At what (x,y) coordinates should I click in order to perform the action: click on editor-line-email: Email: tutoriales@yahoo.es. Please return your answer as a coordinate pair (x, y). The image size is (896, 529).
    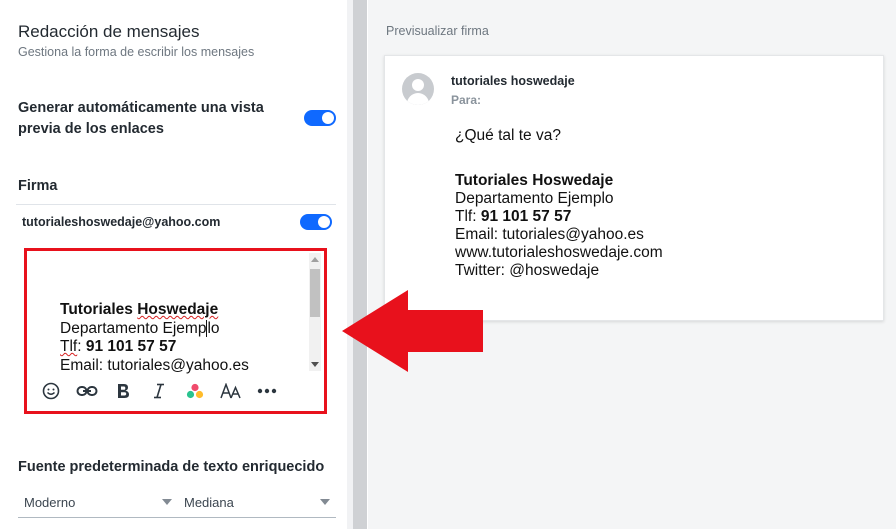
    Looking at the image, I should click on (154, 365).